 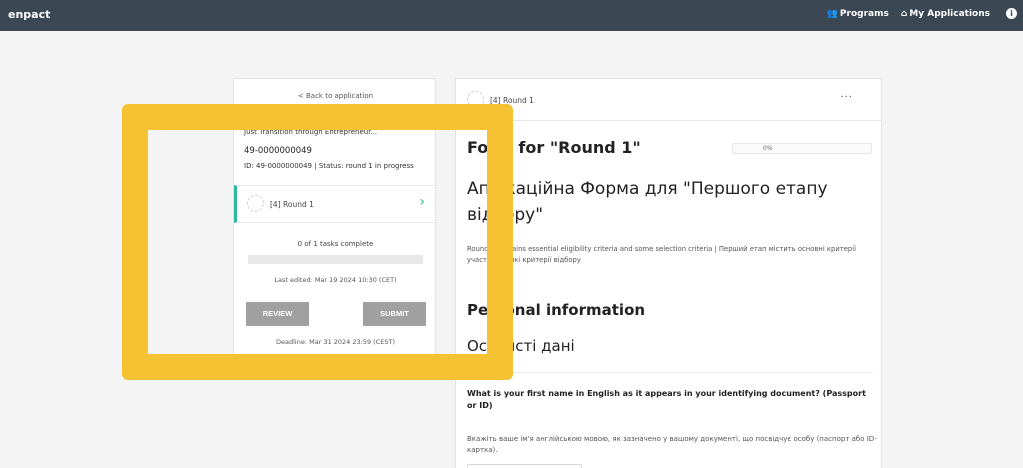 I want to click on first-name-input, so click(x=524, y=466).